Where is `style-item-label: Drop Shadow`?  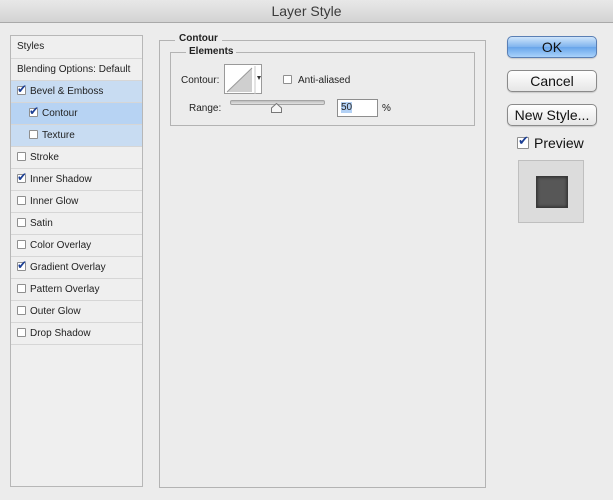 style-item-label: Drop Shadow is located at coordinates (60, 333).